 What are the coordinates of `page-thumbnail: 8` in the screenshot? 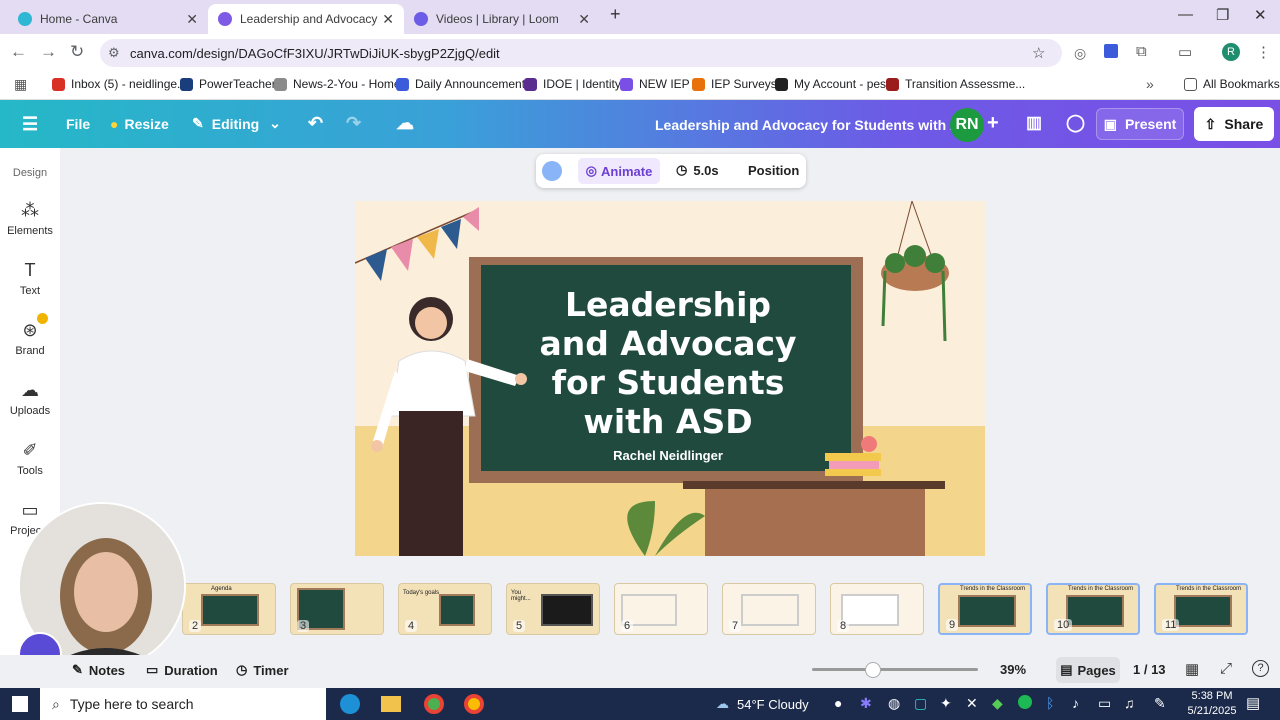 It's located at (877, 609).